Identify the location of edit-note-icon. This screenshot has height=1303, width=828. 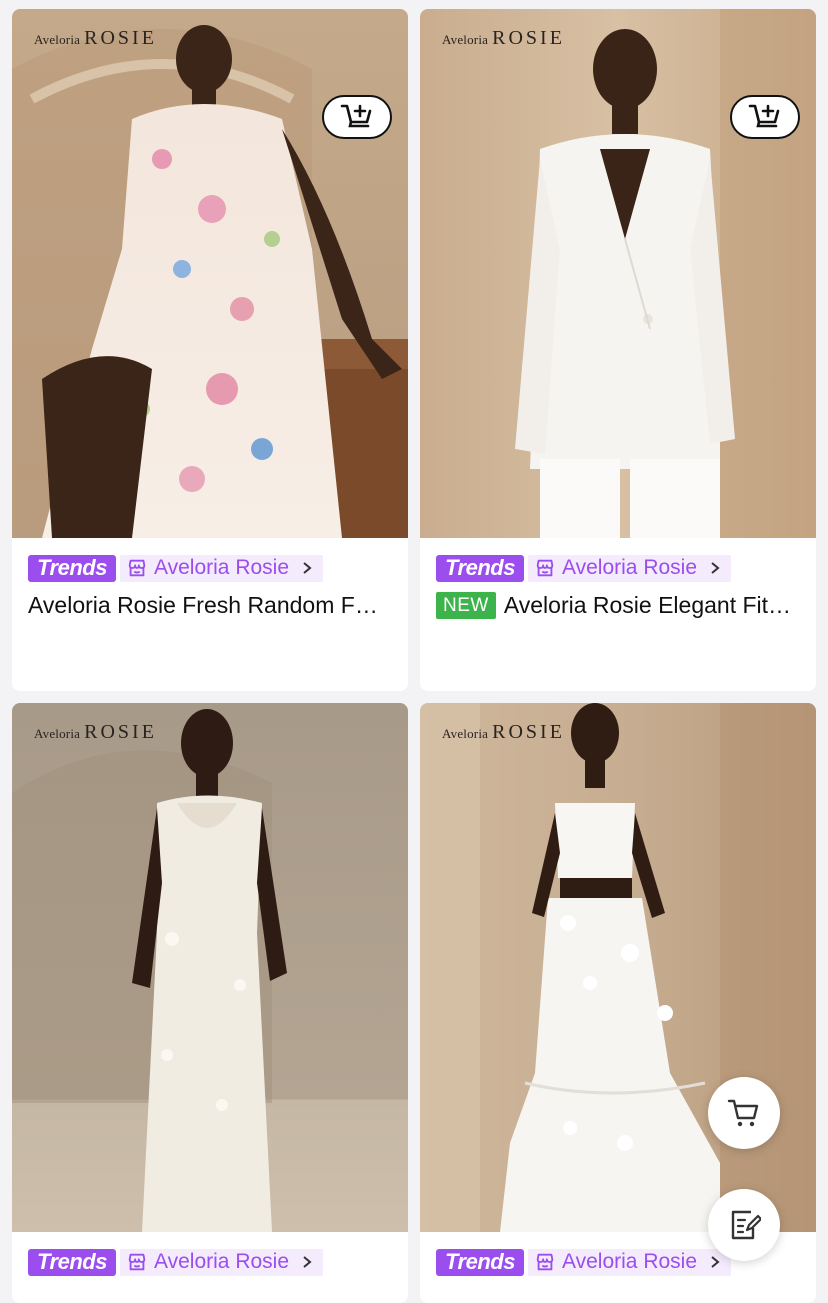
(746, 1225).